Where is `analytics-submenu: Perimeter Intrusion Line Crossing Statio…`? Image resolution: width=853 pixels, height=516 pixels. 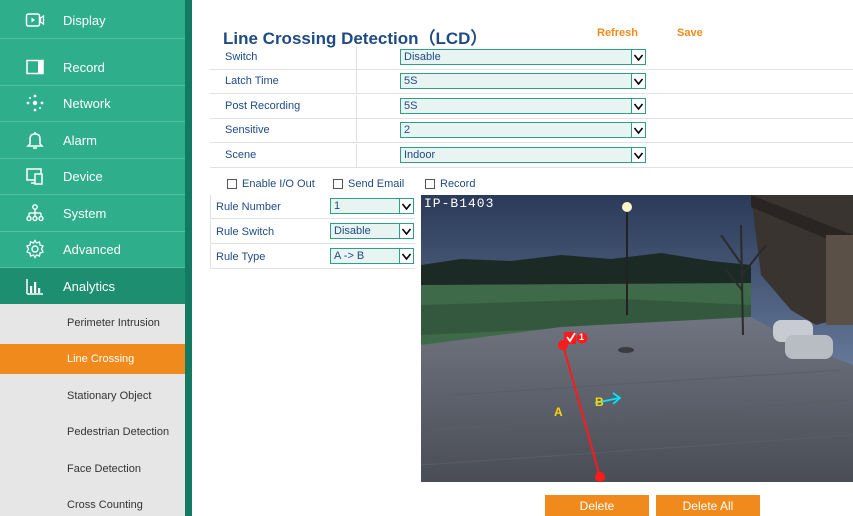 analytics-submenu: Perimeter Intrusion Line Crossing Statio… is located at coordinates (92, 410).